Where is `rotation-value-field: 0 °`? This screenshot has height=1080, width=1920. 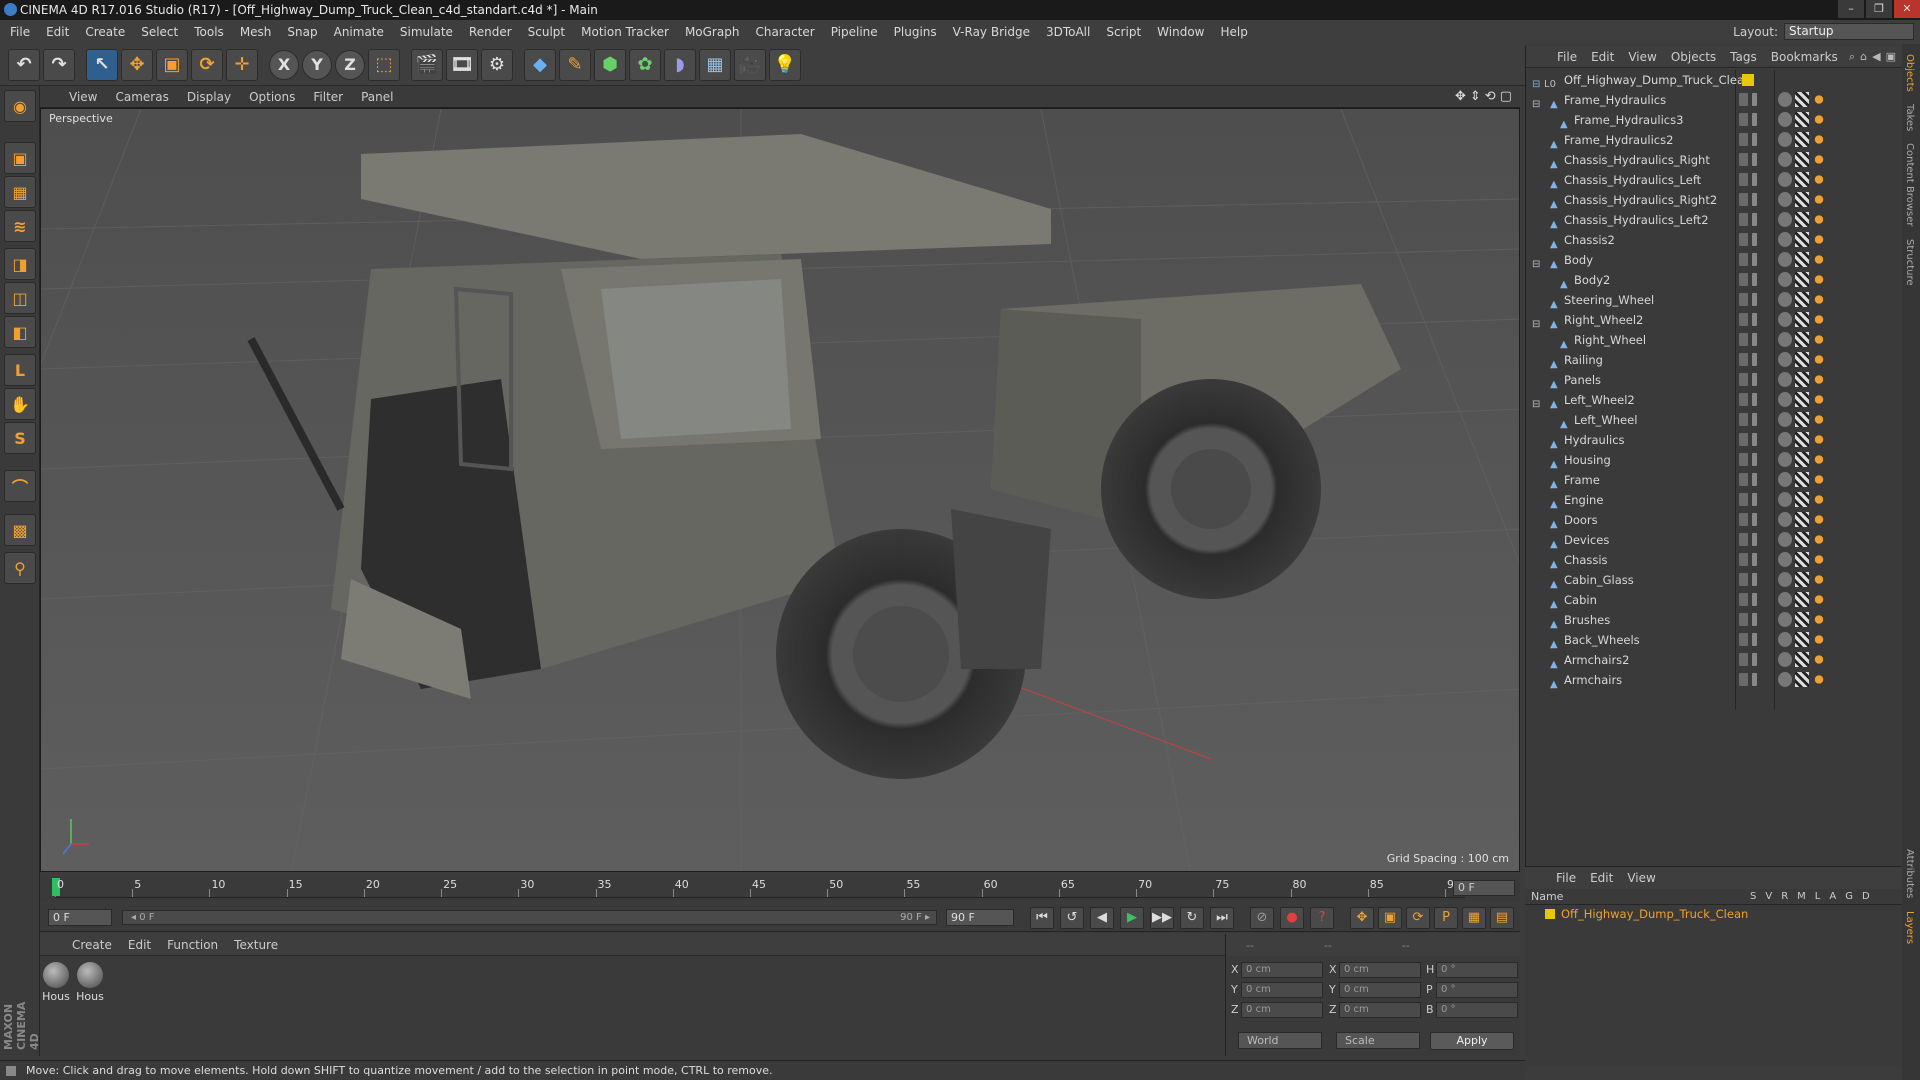 rotation-value-field: 0 ° is located at coordinates (1477, 1010).